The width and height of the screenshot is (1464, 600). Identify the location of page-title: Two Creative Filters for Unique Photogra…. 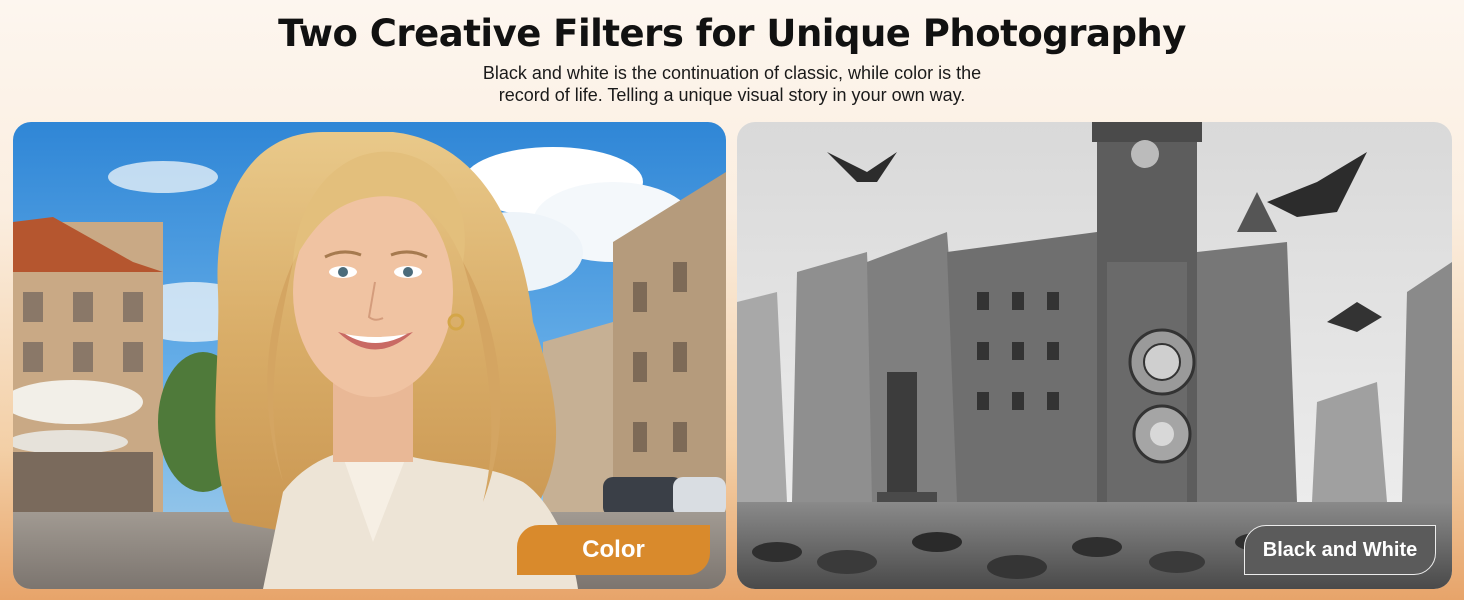
(732, 33).